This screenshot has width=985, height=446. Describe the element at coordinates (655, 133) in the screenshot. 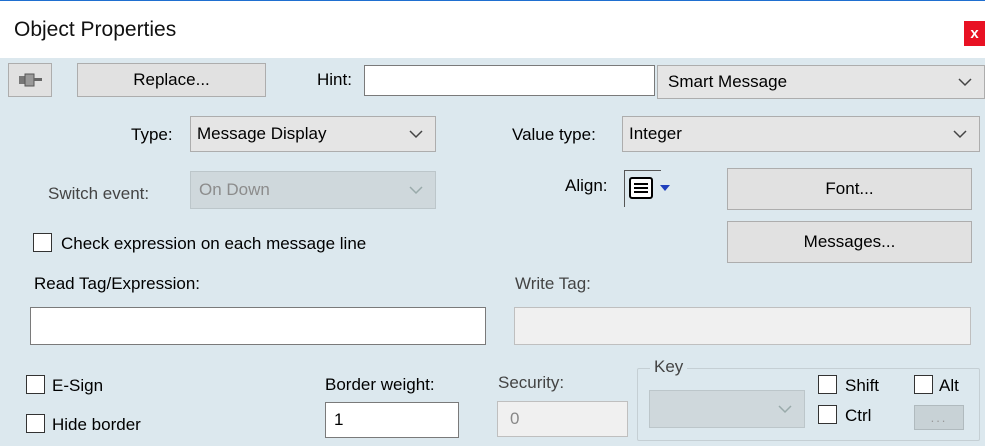

I see `value-type-select-value: Integer` at that location.